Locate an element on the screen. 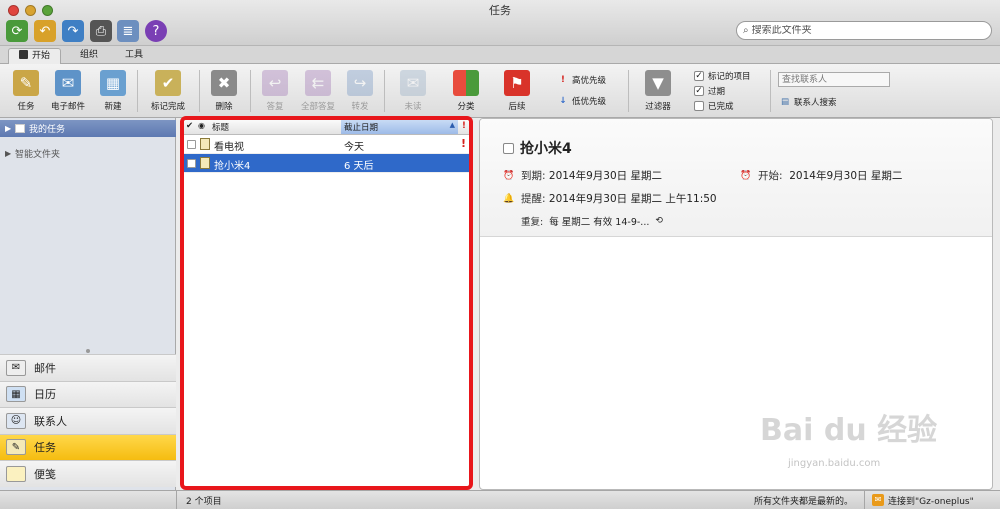 This screenshot has width=1000, height=509. contact-card-icon: ▤ is located at coordinates (785, 102).